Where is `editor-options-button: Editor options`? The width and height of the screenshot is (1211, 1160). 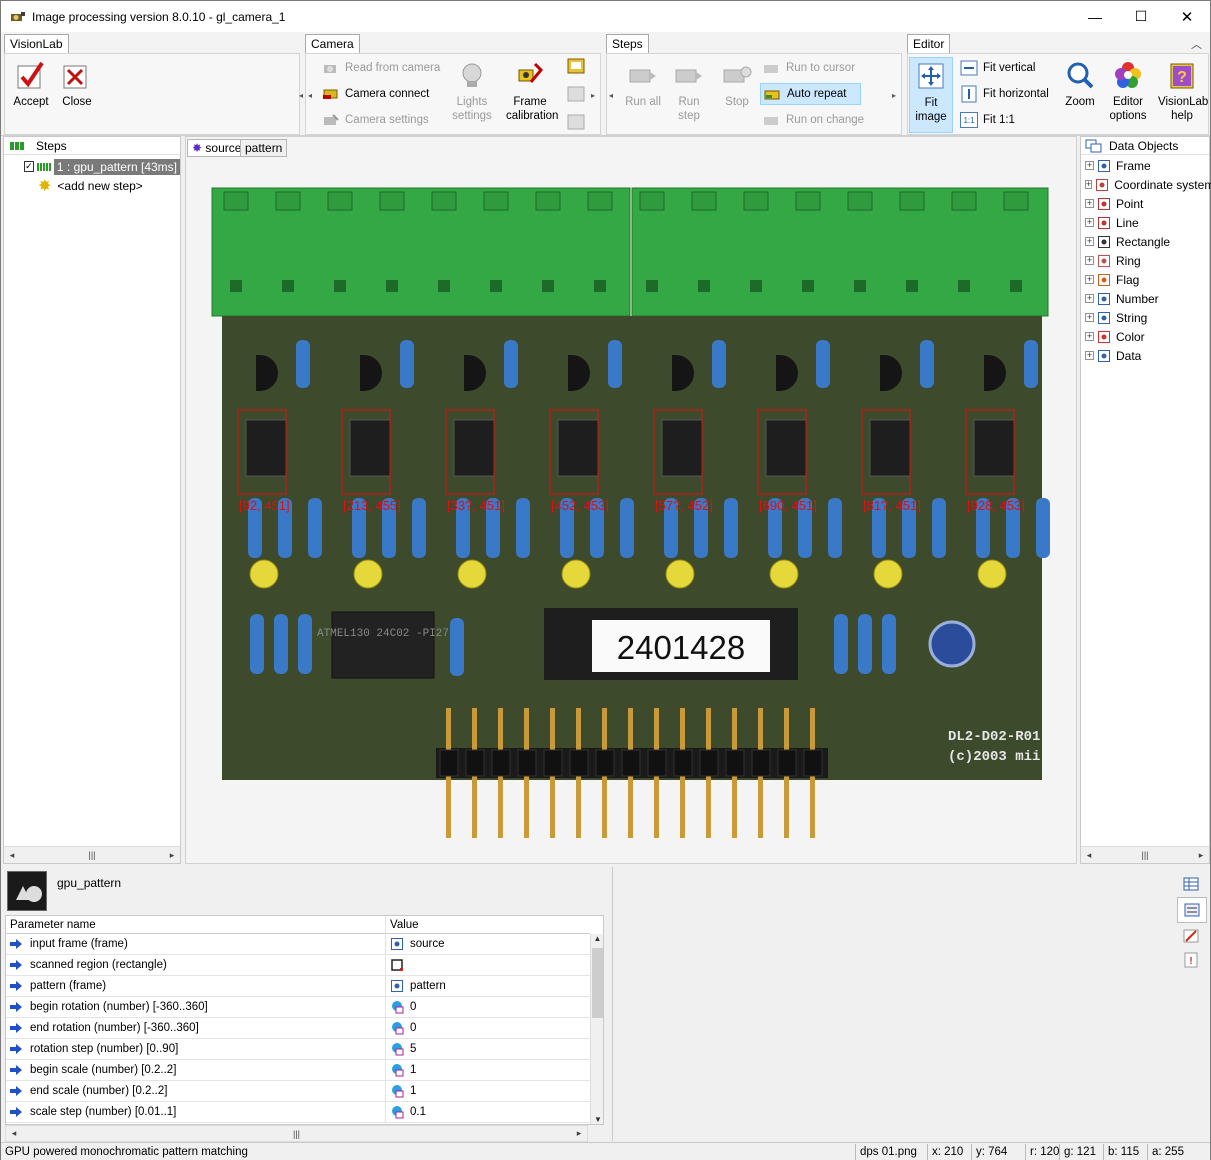 editor-options-button: Editor options is located at coordinates (1128, 91).